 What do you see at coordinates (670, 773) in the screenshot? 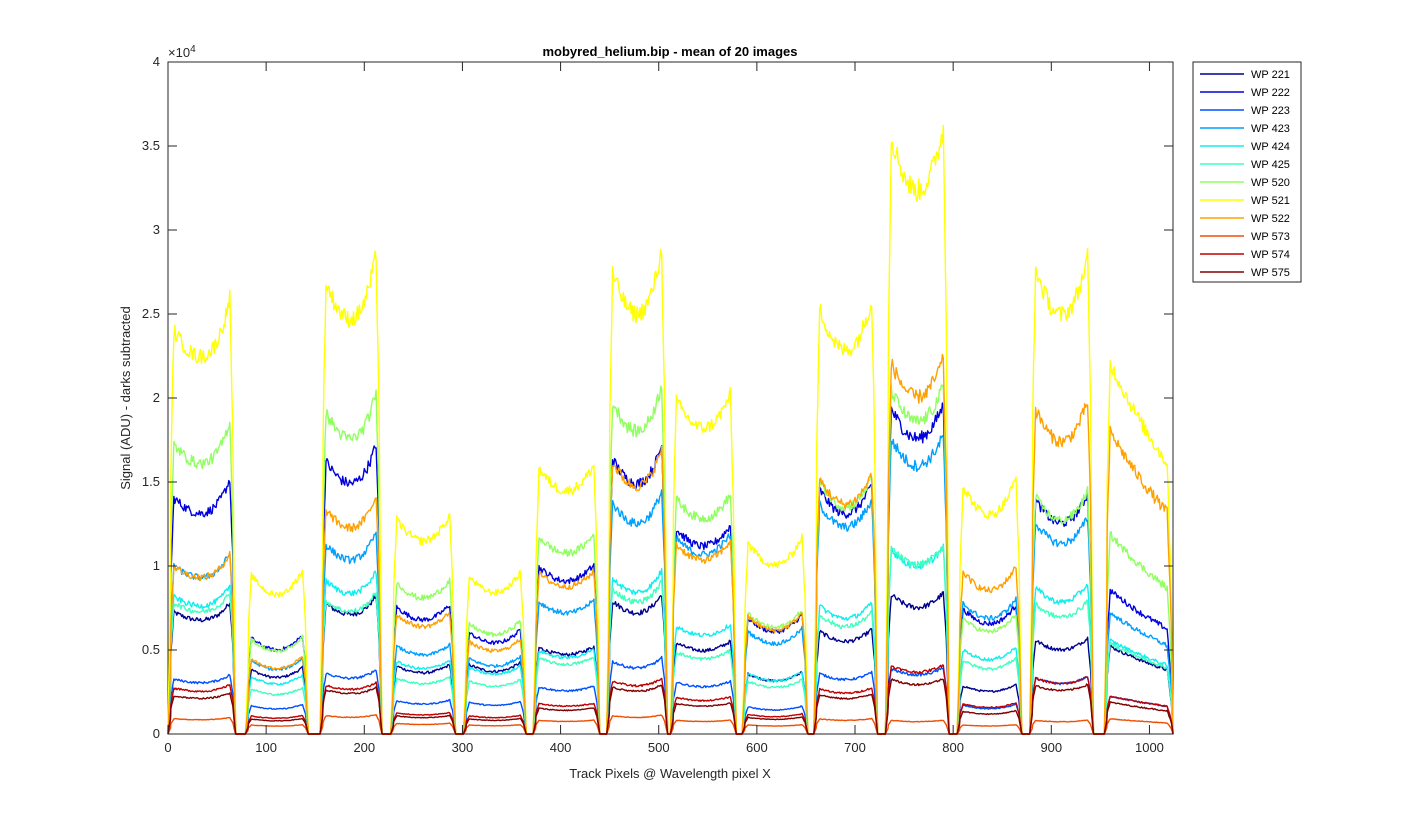
I see `x-axis-label: Track Pixels @ Wavelength pixel X` at bounding box center [670, 773].